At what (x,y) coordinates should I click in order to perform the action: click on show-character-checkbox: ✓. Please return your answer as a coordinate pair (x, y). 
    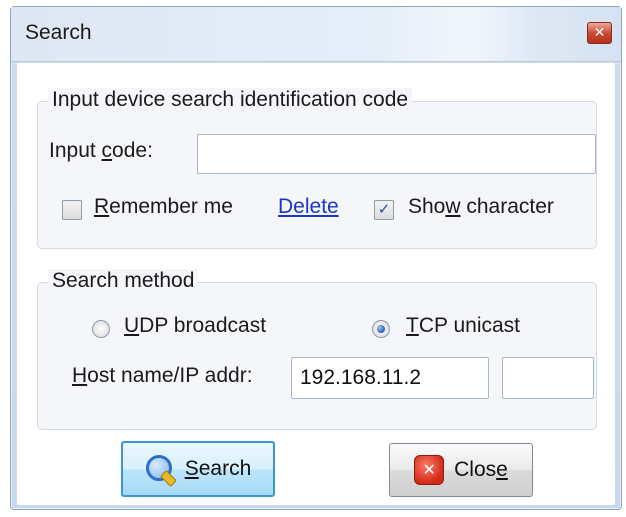
    Looking at the image, I should click on (384, 210).